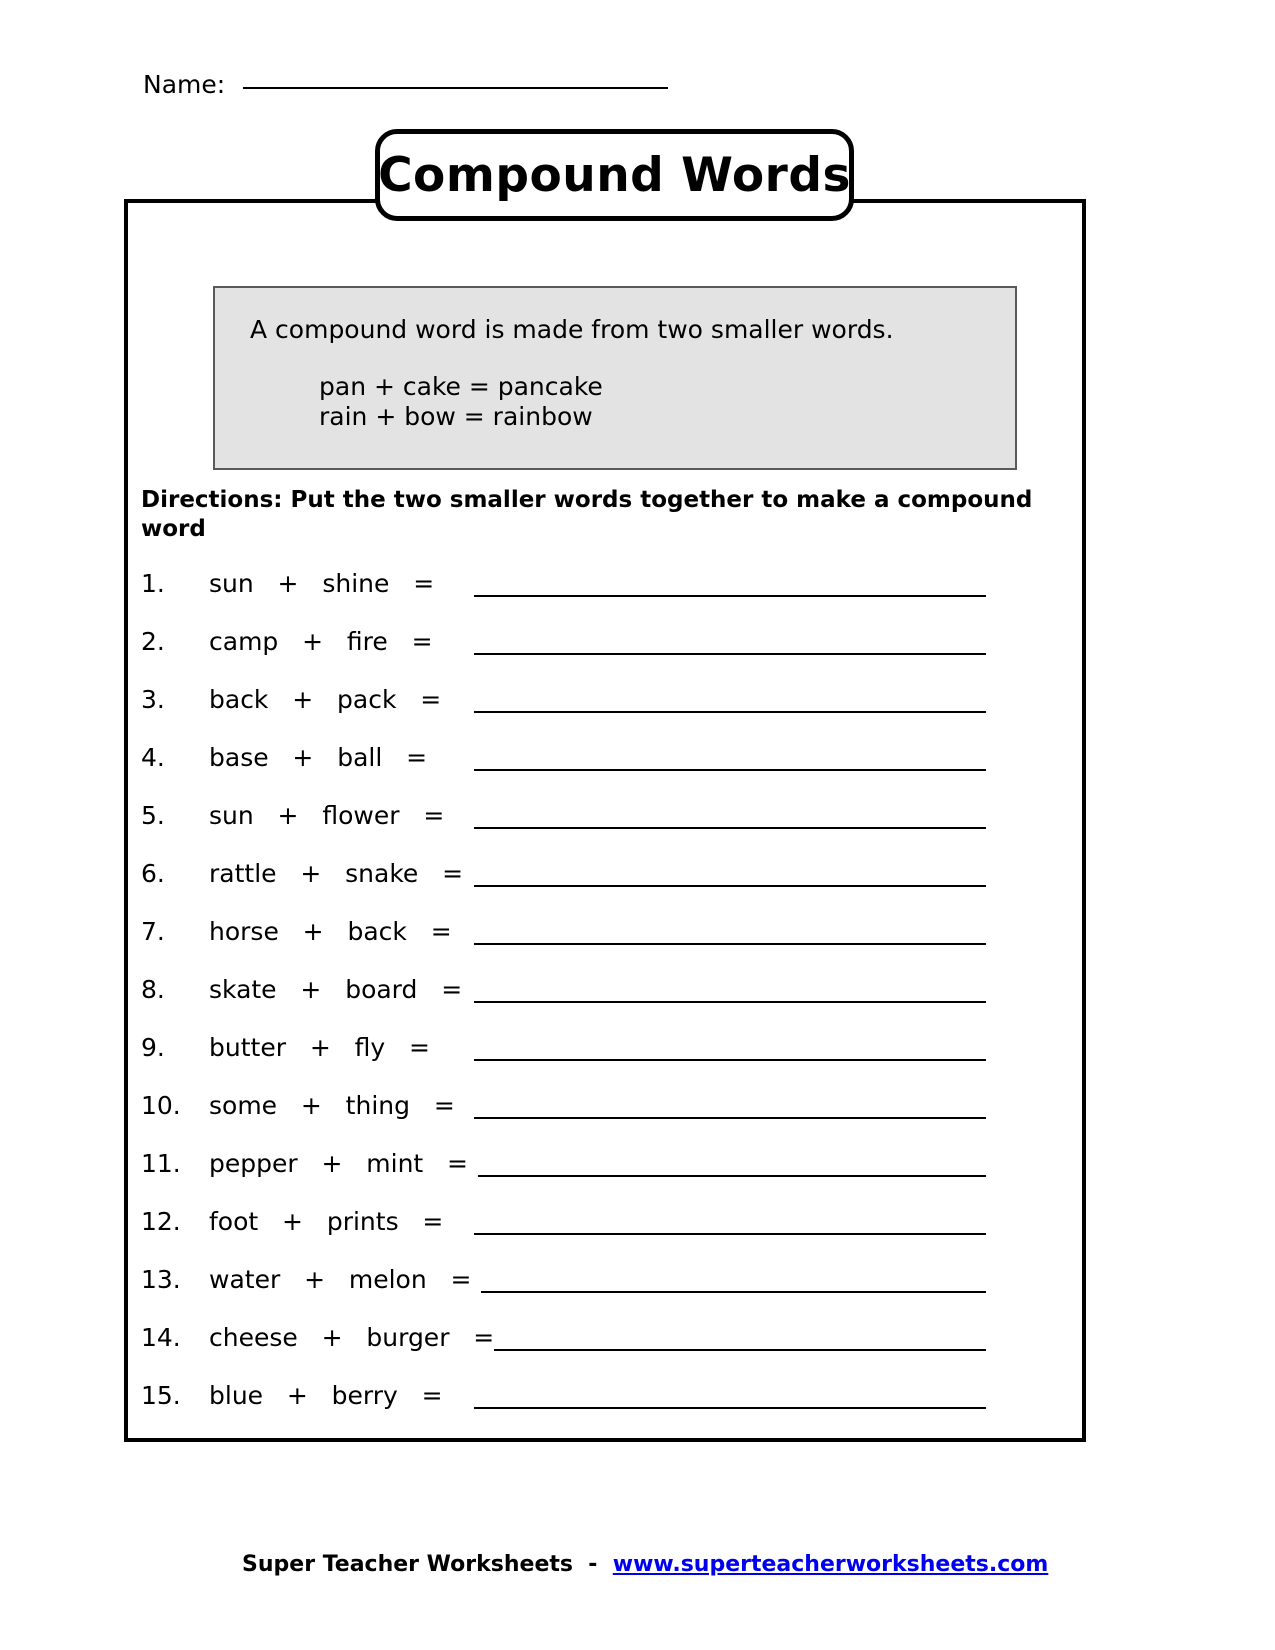 Image resolution: width=1275 pixels, height=1650 pixels. Describe the element at coordinates (161, 1163) in the screenshot. I see `problem-number: 11.` at that location.